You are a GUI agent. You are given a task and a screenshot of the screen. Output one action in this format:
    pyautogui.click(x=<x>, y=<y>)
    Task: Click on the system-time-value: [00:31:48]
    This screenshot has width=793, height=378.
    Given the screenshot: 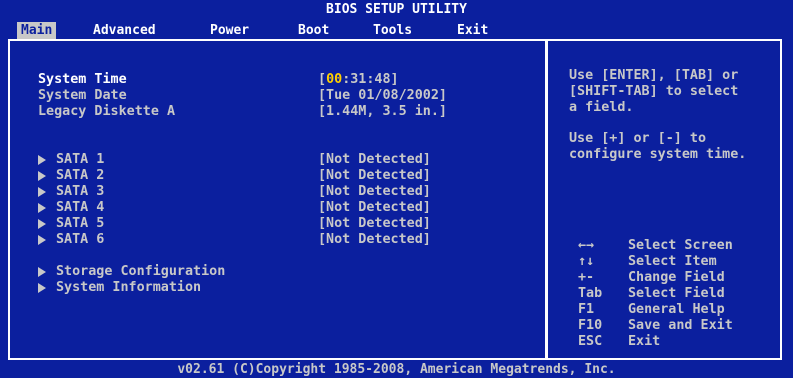 What is the action you would take?
    pyautogui.click(x=358, y=80)
    